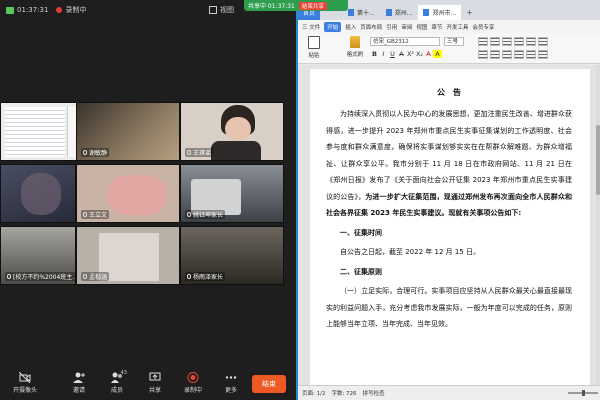 The height and width of the screenshot is (400, 600). I want to click on menu-section: 章节, so click(436, 27).